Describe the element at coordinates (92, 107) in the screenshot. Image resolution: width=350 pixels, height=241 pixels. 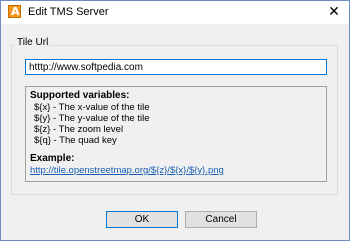
I see `variable-x-desc: ${x} - The x-value of the tile` at that location.